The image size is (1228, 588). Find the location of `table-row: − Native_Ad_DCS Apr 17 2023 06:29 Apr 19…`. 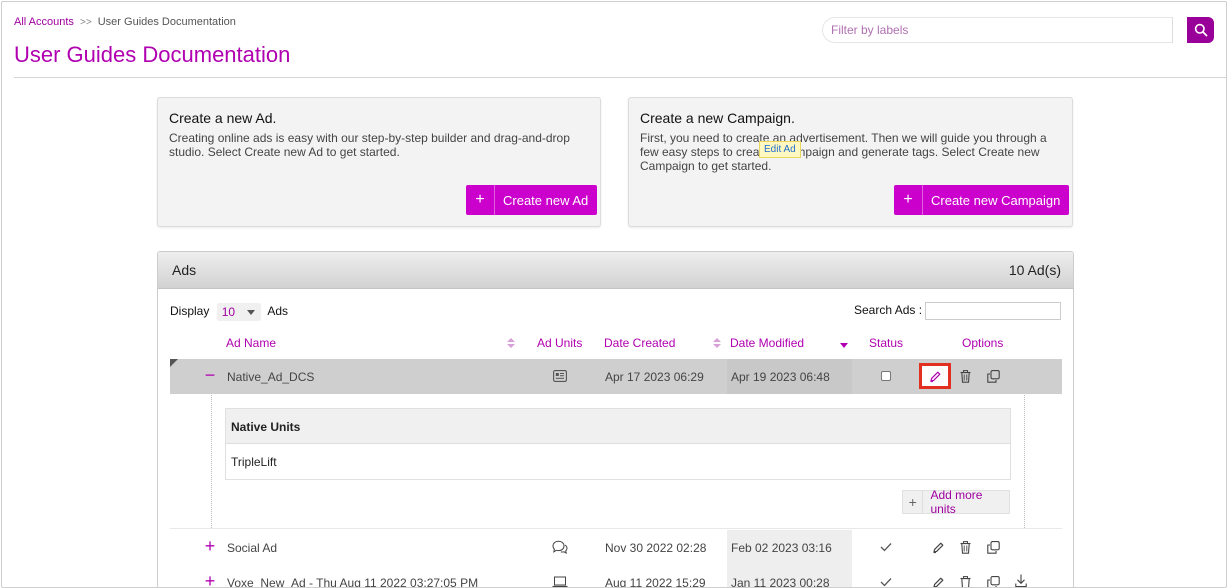

table-row: − Native_Ad_DCS Apr 17 2023 06:29 Apr 19… is located at coordinates (616, 376).